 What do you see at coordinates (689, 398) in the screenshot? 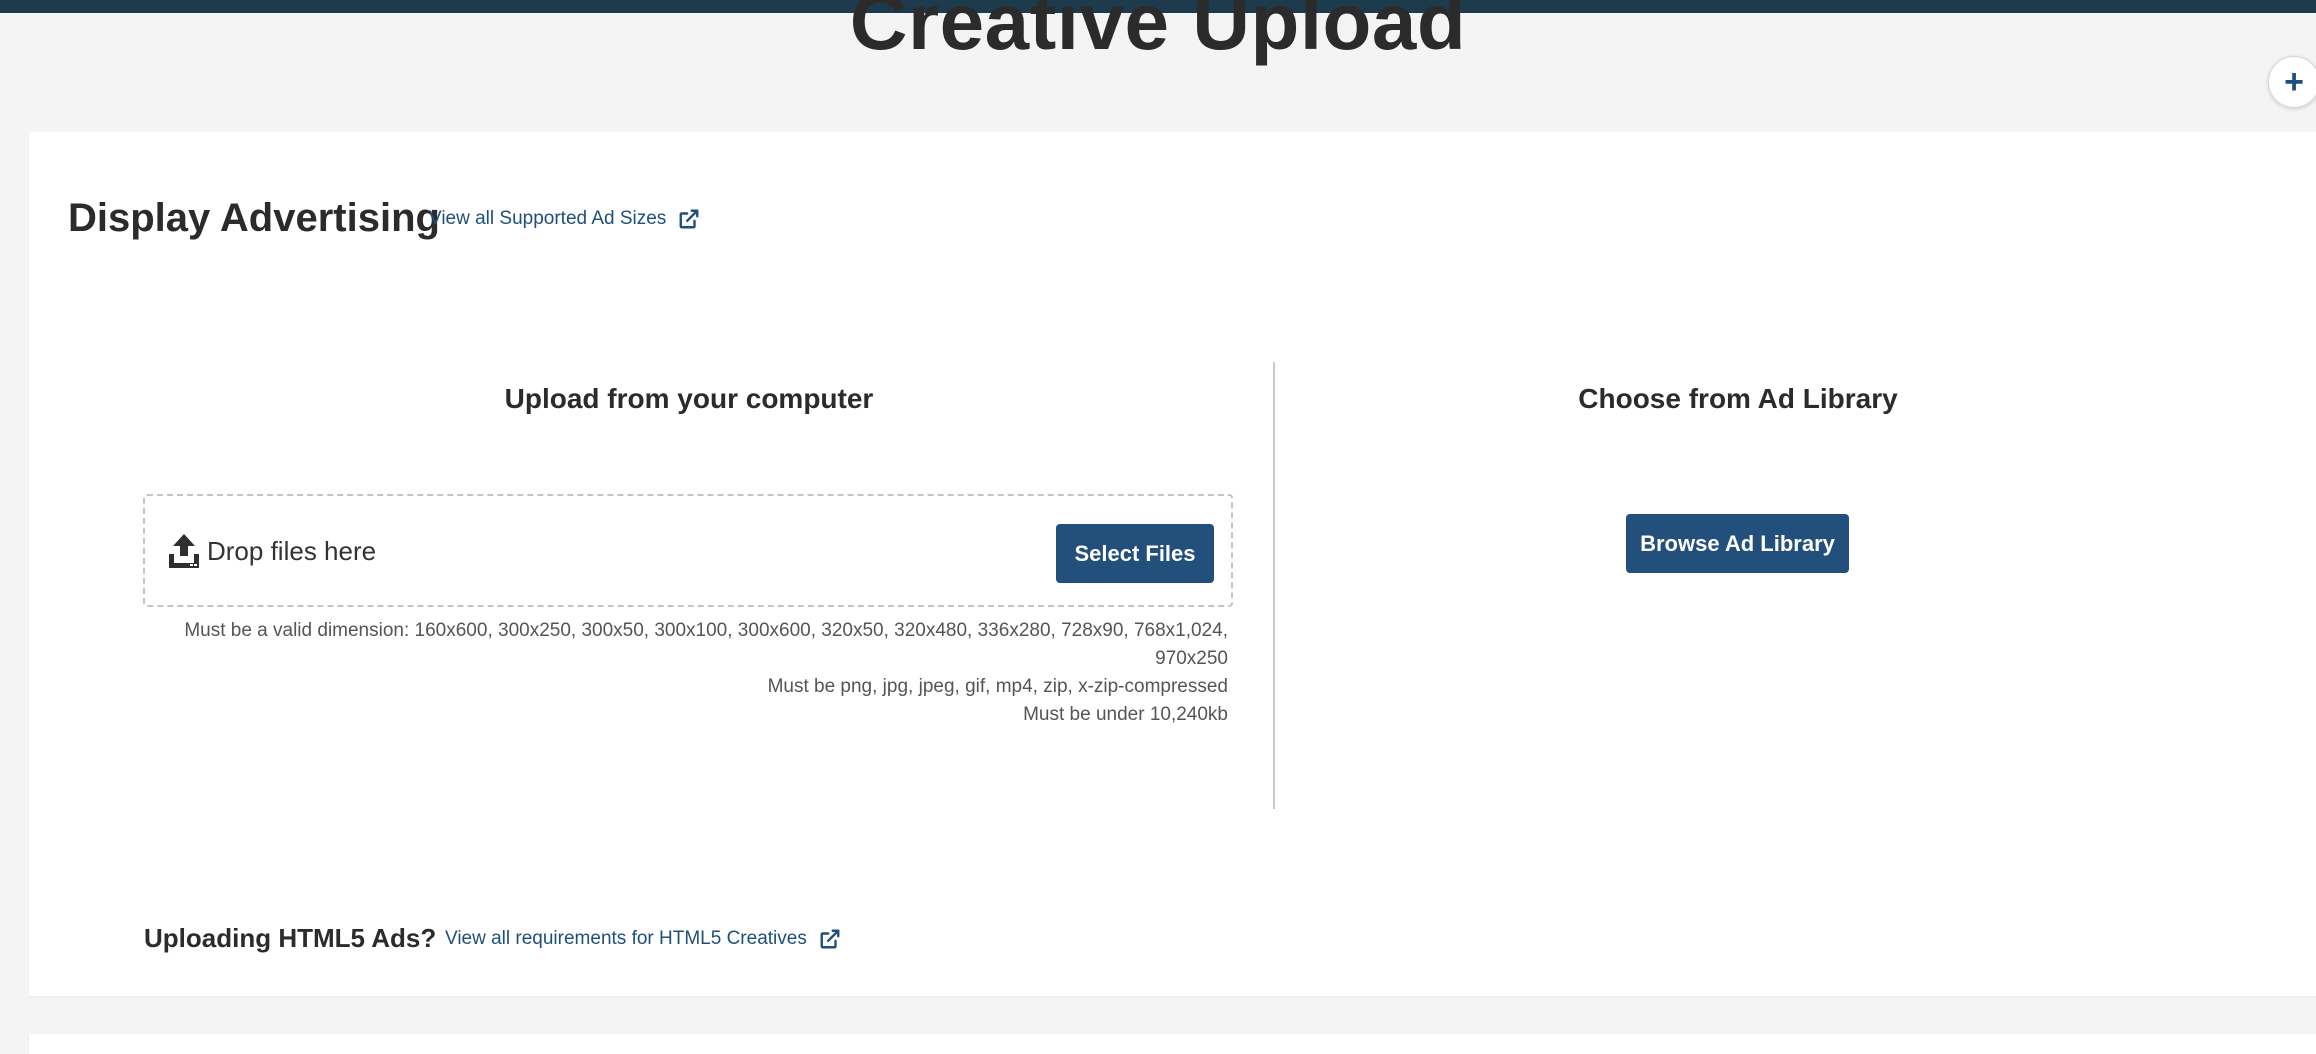
I see `upload-column-title: Upload from your computer` at bounding box center [689, 398].